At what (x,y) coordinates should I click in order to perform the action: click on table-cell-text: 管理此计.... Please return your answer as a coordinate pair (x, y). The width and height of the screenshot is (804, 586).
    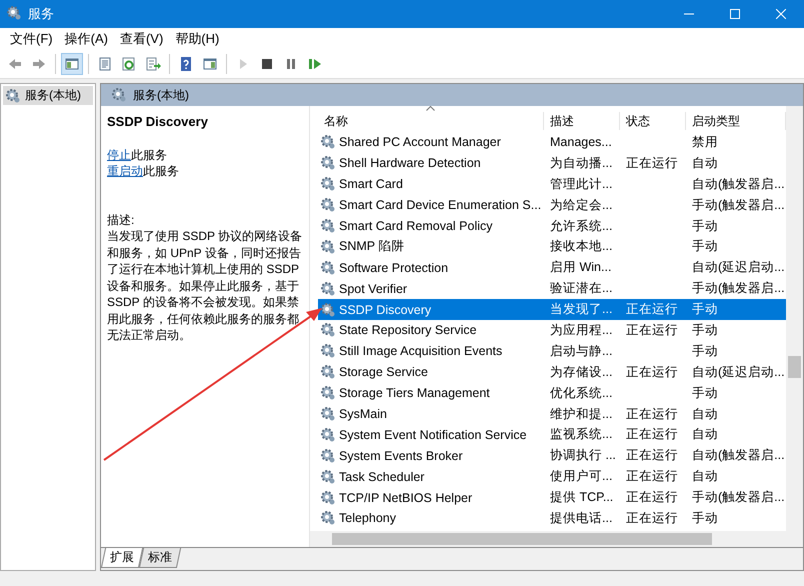
    Looking at the image, I should click on (581, 184).